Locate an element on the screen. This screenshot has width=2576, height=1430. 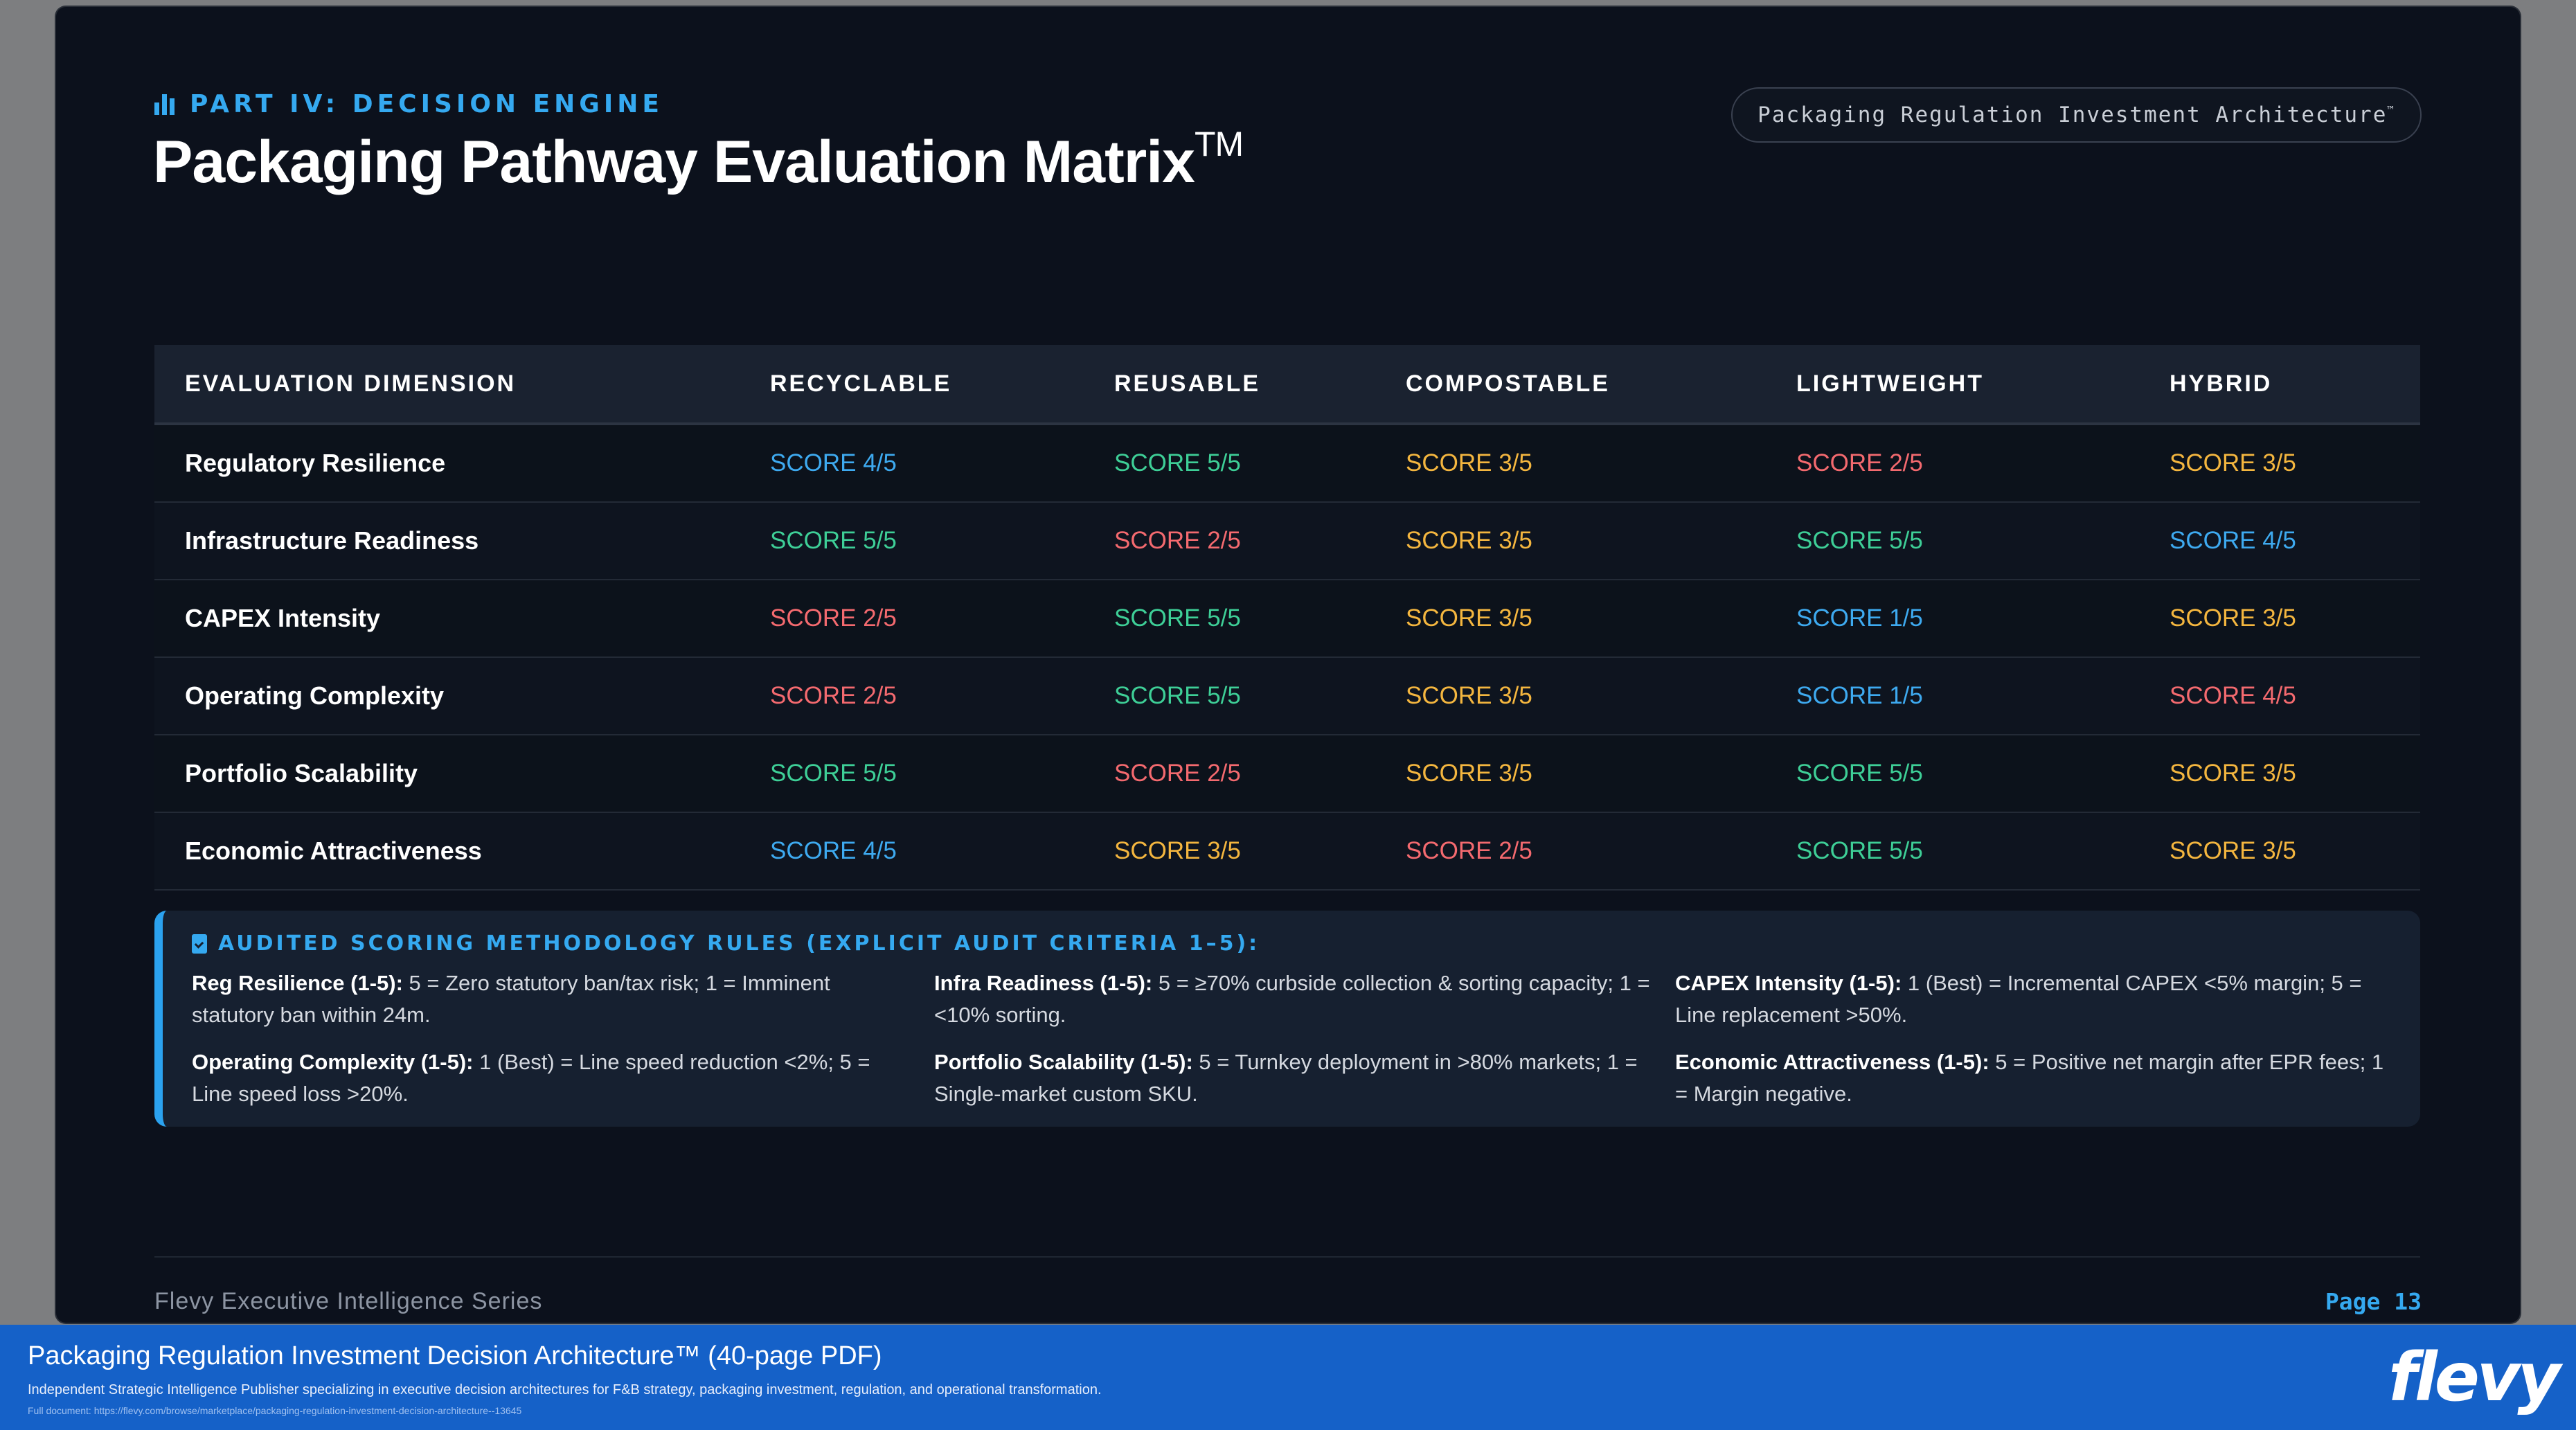
section-label-text: PART IV: DECISION ENGINE is located at coordinates (426, 104).